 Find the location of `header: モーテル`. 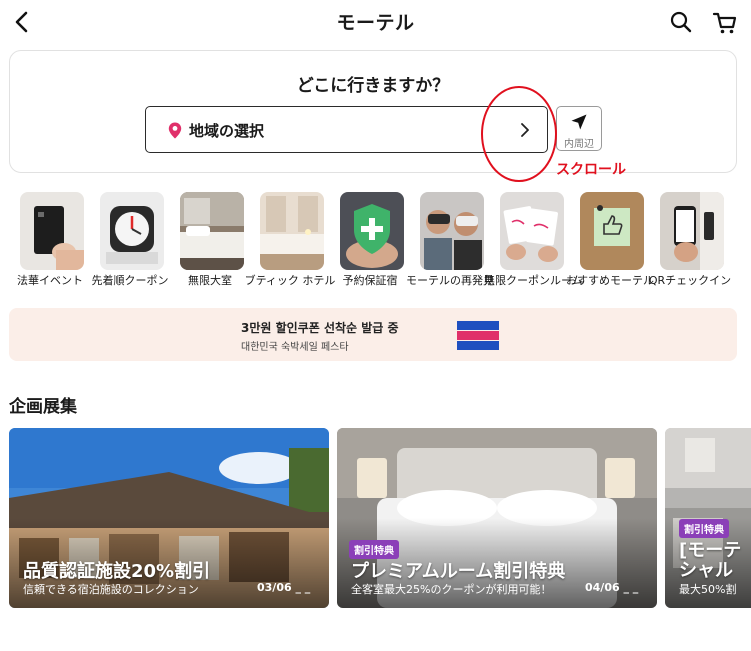

header: モーテル is located at coordinates (375, 22).